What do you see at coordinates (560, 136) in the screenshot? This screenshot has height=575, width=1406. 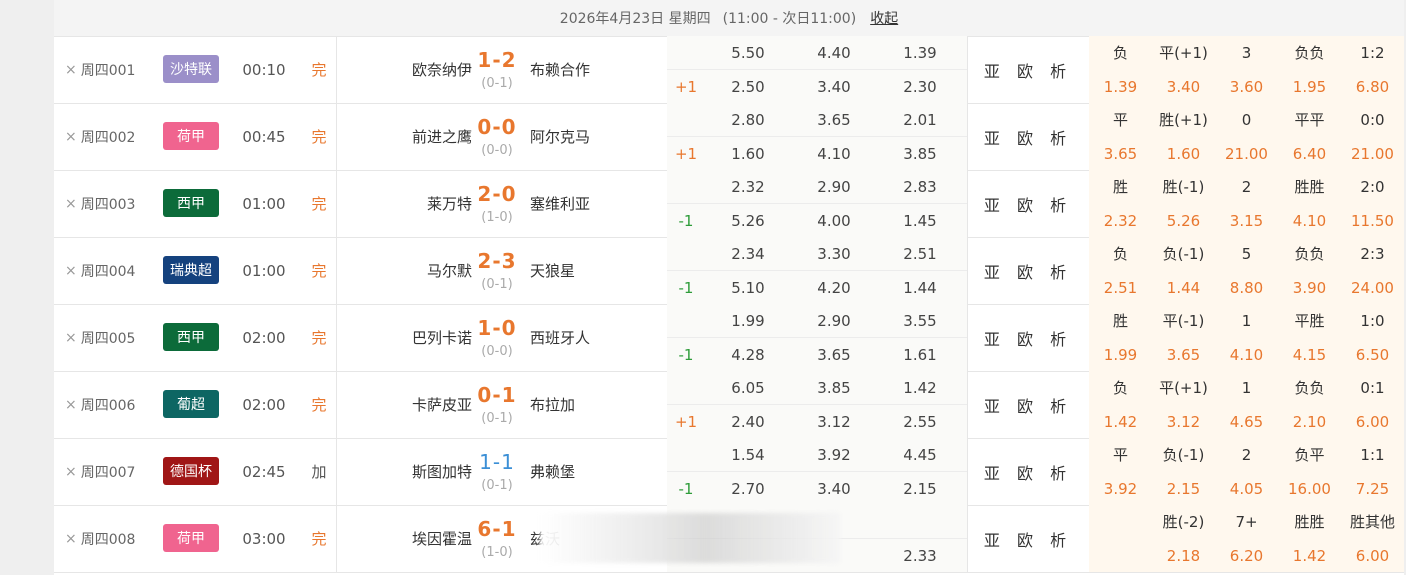 I see `away-team: 阿尔克马` at bounding box center [560, 136].